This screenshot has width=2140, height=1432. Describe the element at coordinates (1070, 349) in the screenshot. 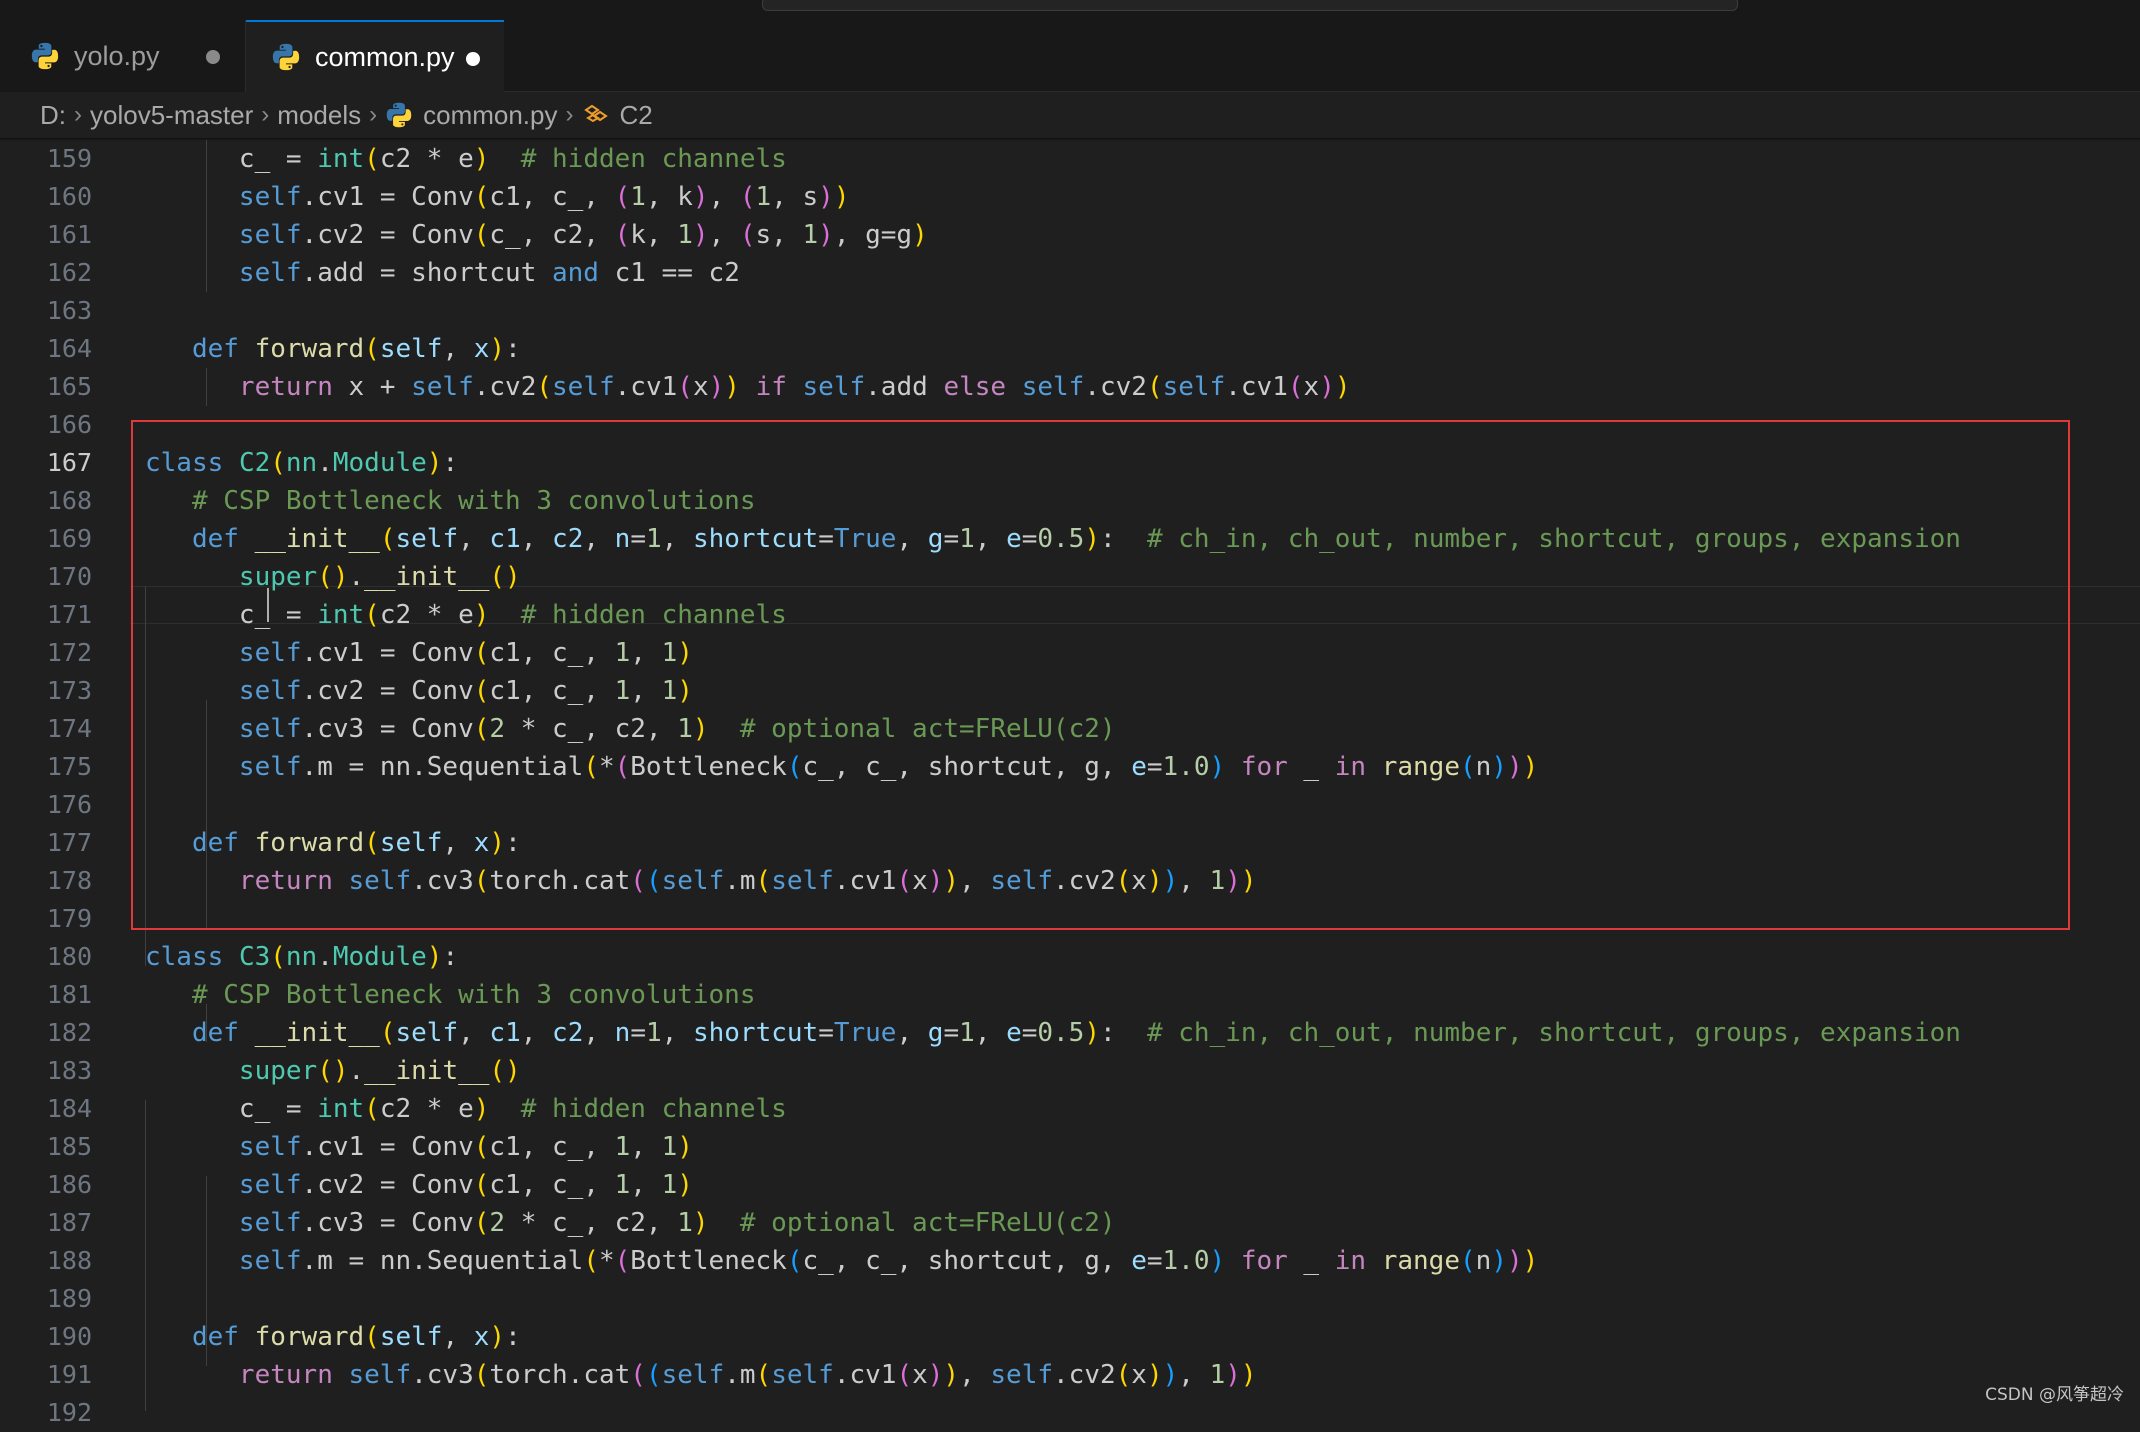

I see `code-line: 164 def forward(self, x):` at that location.